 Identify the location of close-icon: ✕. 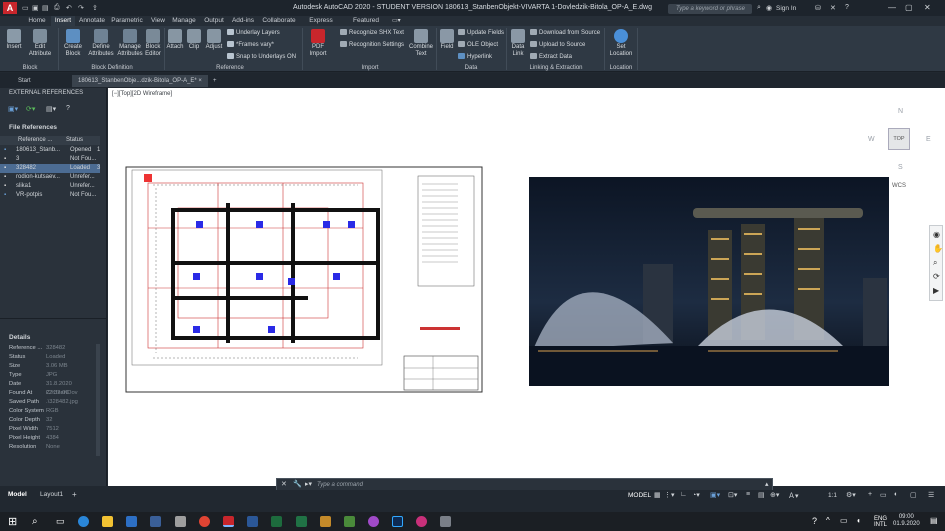
(927, 7).